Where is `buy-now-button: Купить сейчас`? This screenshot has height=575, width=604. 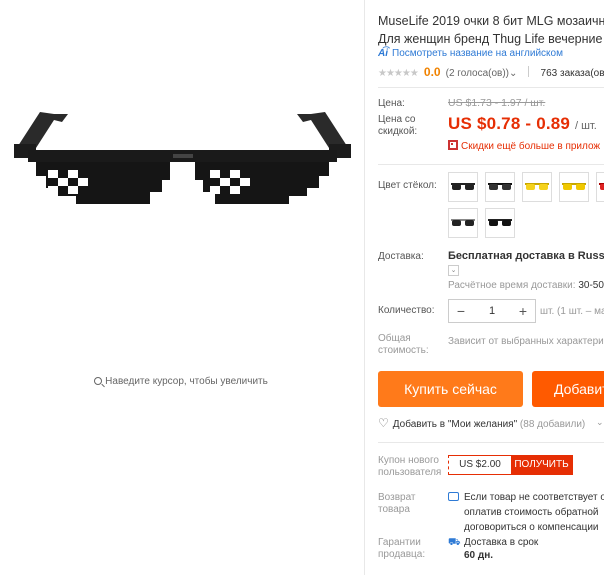
buy-now-button: Купить сейчас is located at coordinates (450, 389).